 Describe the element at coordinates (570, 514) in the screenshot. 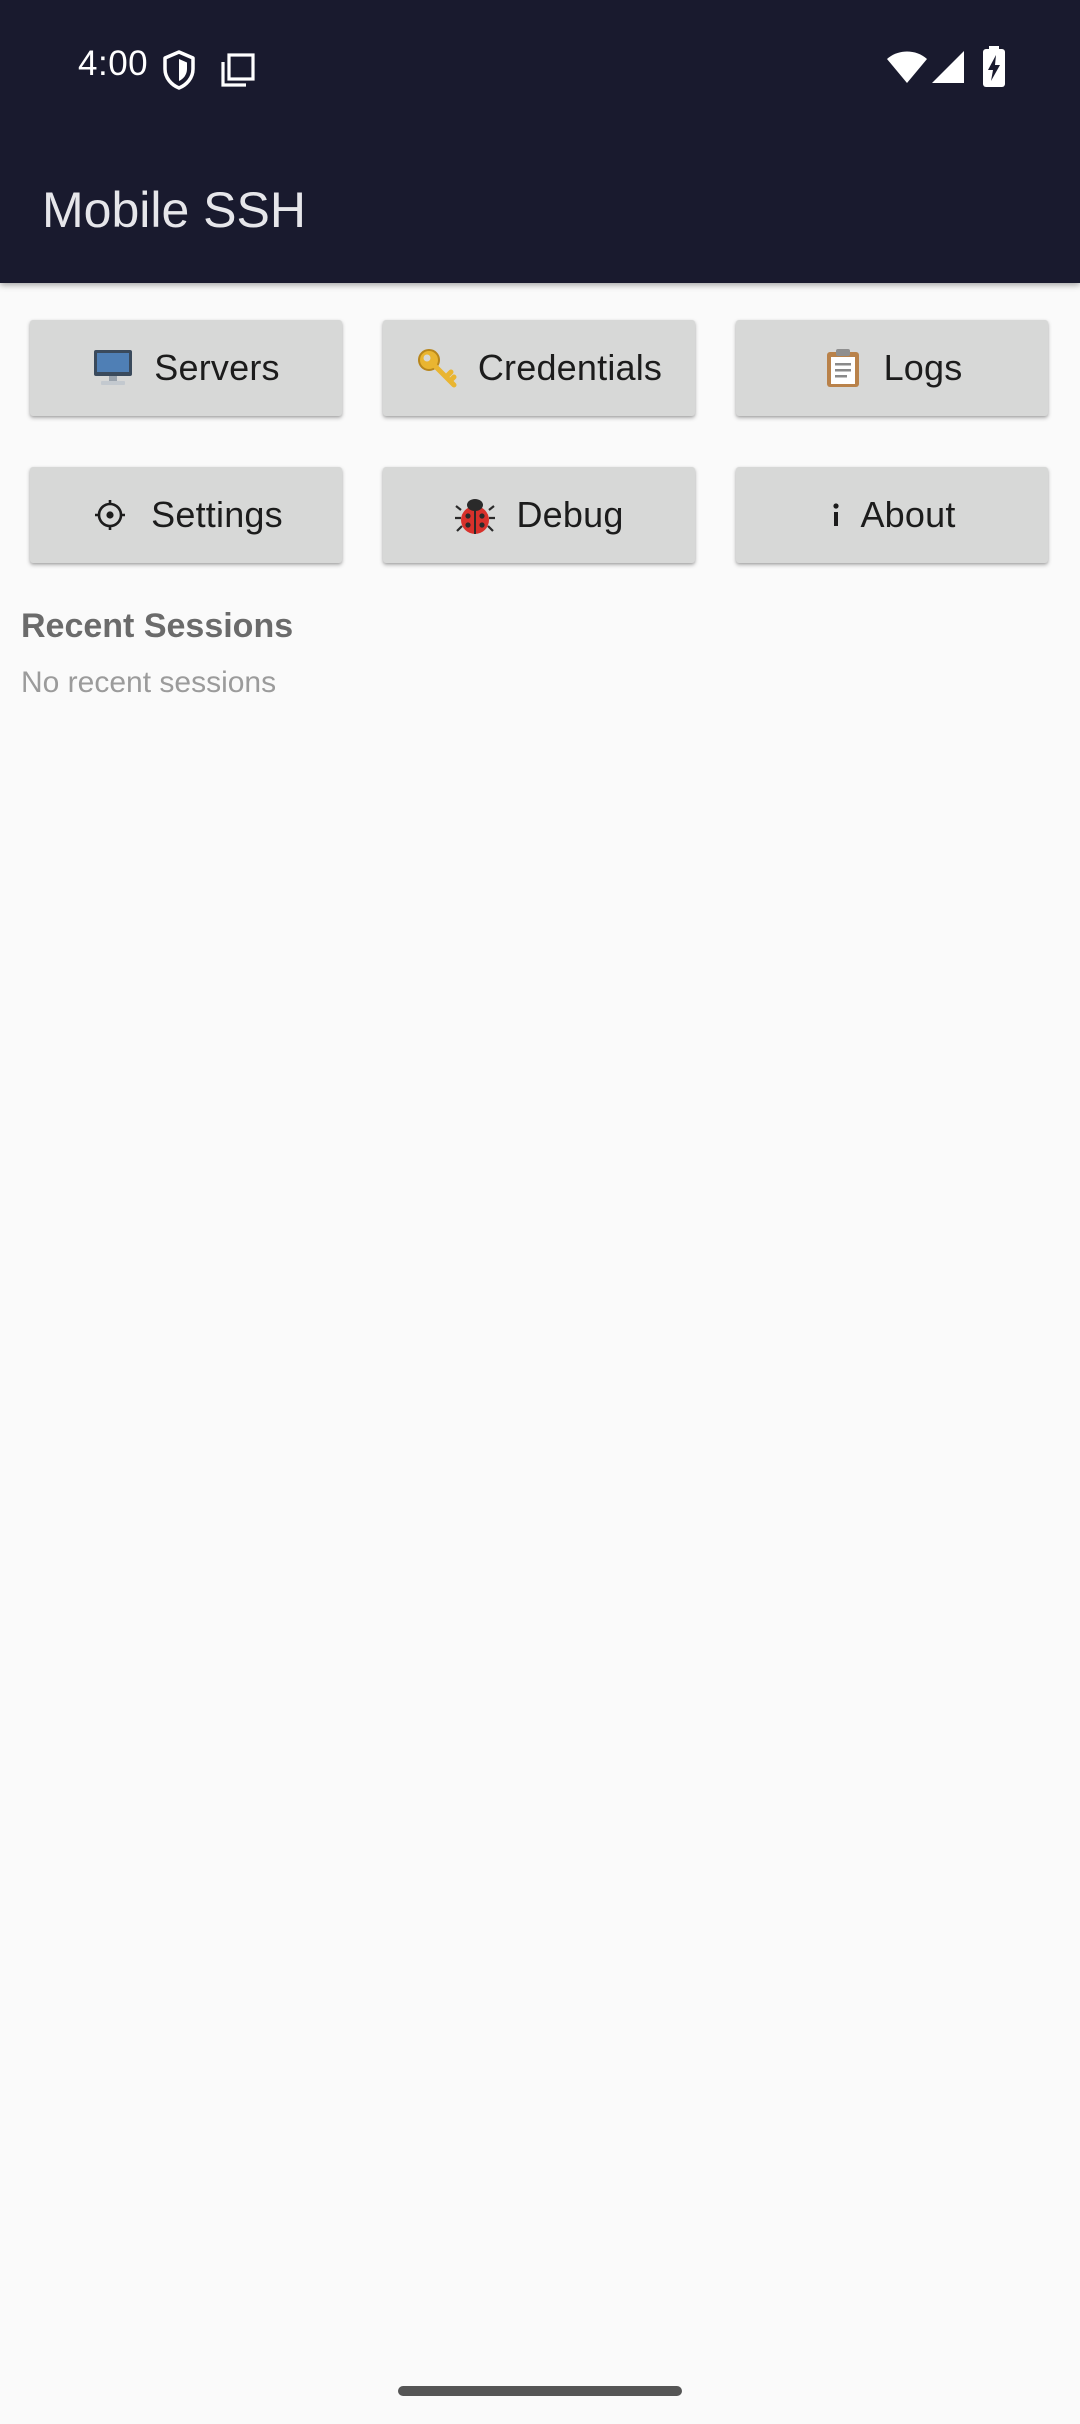

I see `debug-button-label: Debug` at that location.